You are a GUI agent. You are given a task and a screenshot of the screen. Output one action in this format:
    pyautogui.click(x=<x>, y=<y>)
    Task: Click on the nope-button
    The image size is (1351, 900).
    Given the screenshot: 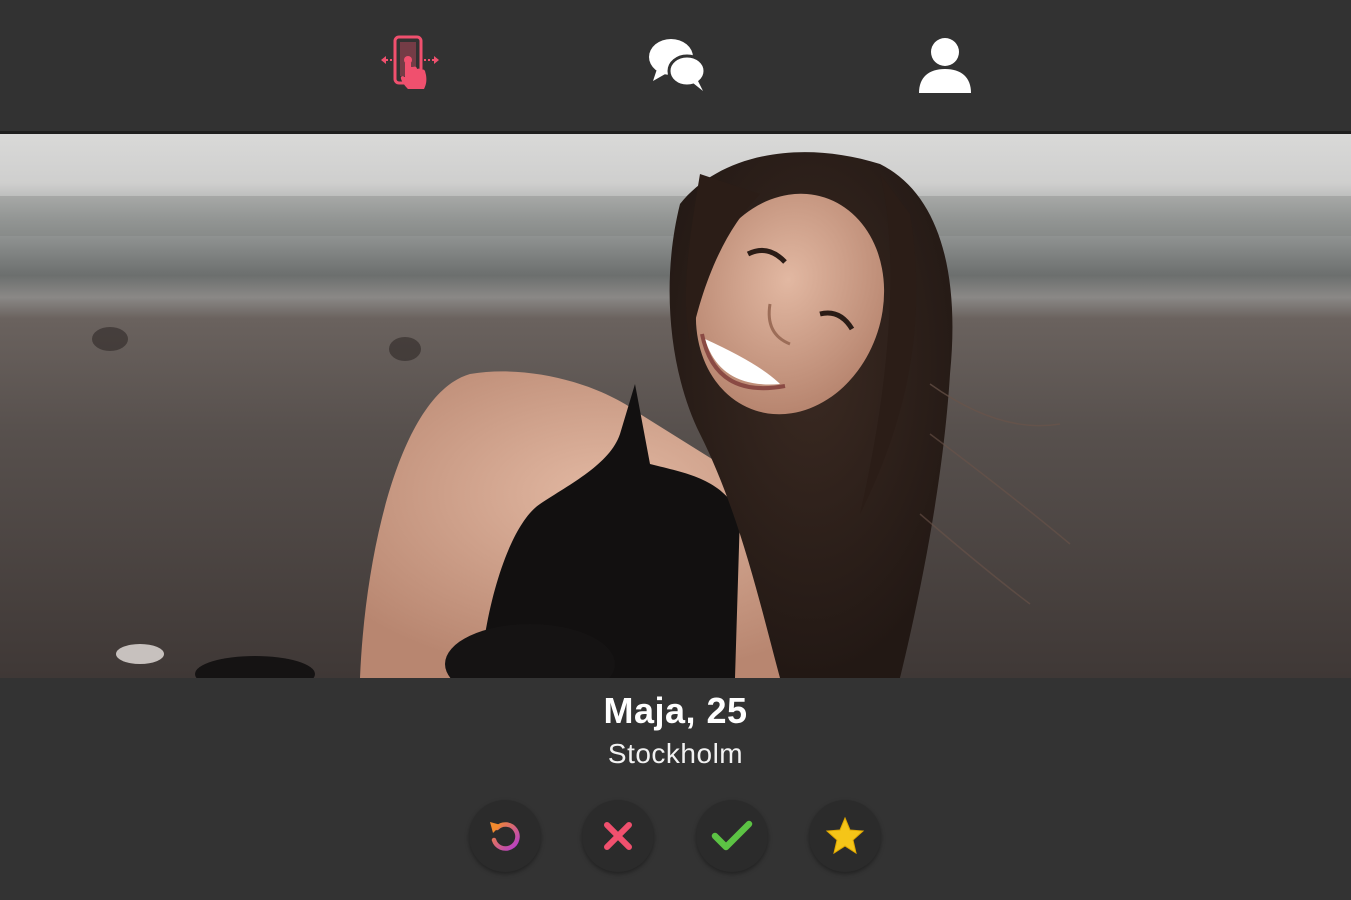 What is the action you would take?
    pyautogui.click(x=618, y=836)
    